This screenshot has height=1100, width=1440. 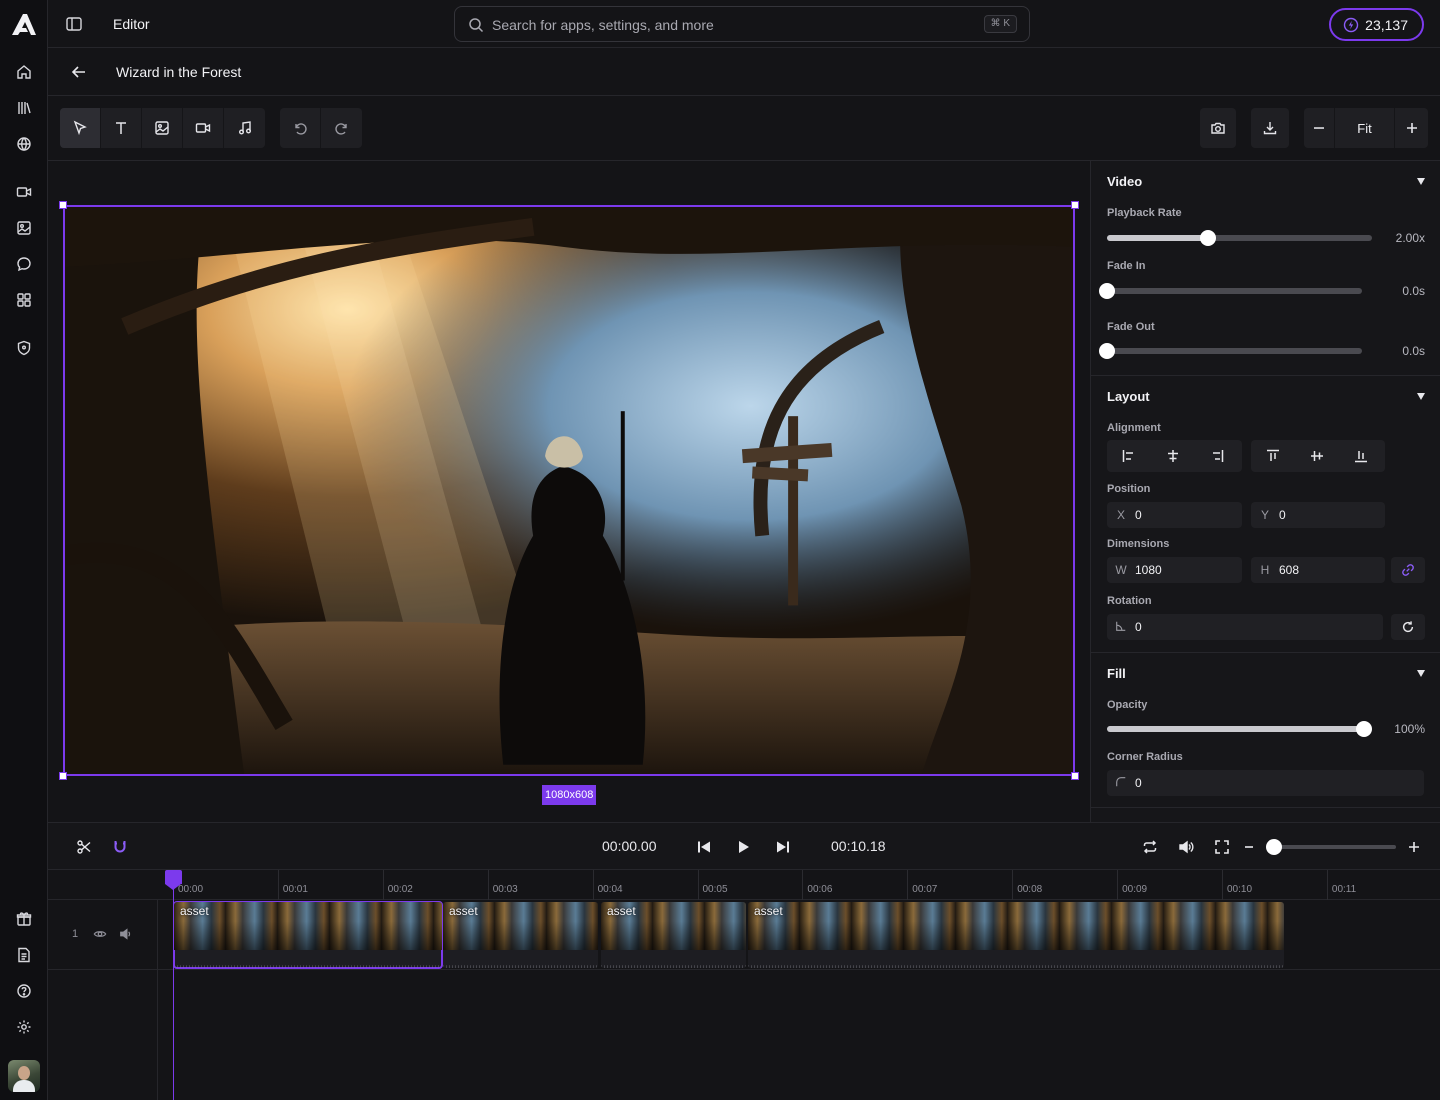 What do you see at coordinates (203, 128) in the screenshot?
I see `video-tool-button` at bounding box center [203, 128].